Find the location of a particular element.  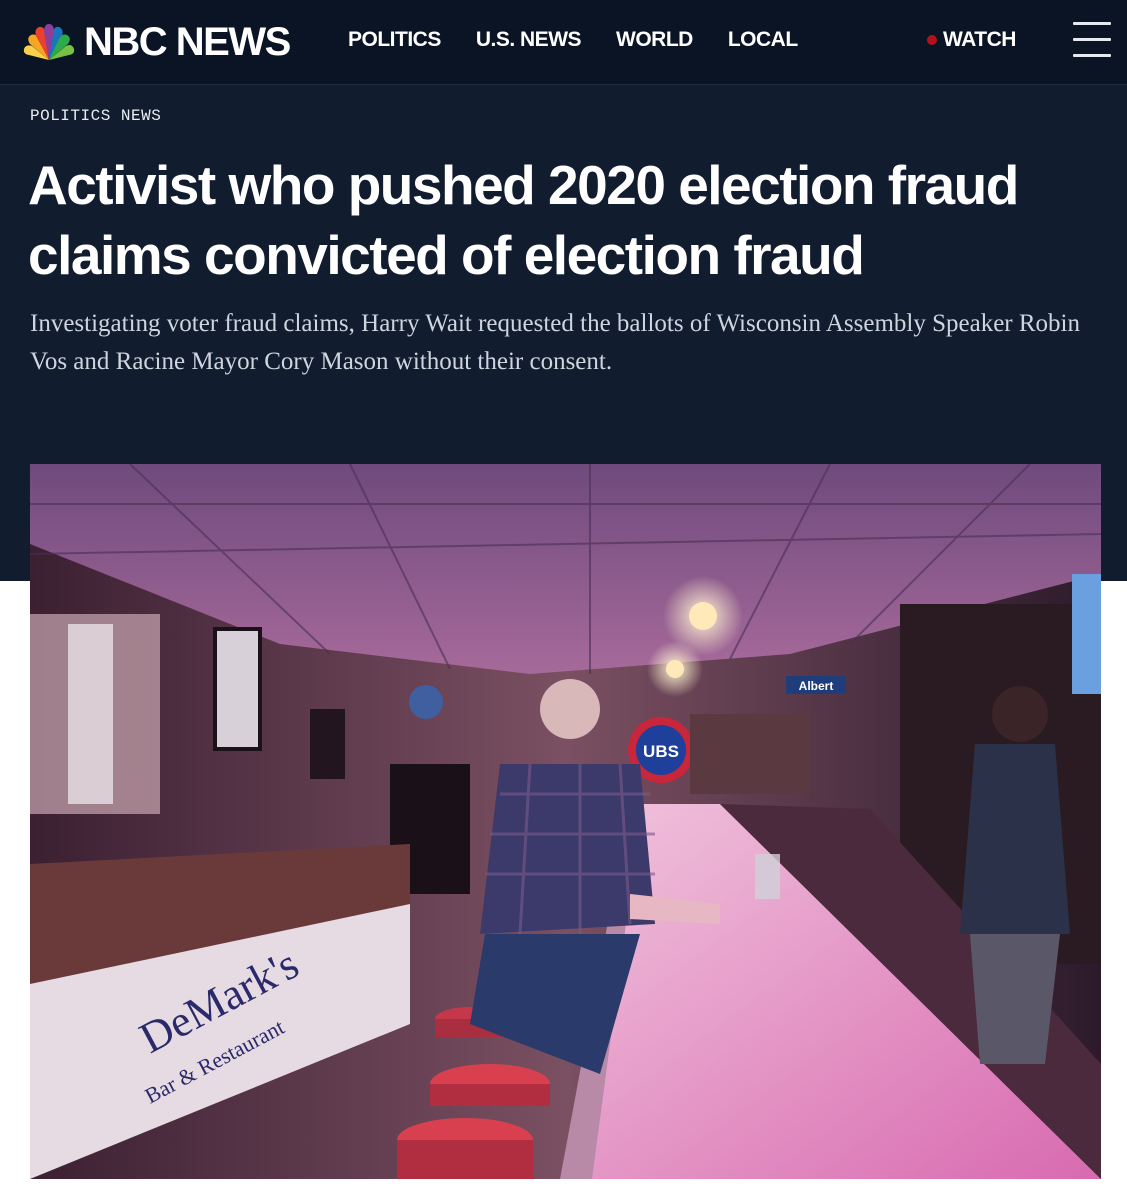

primary-nav: POLITICS U.S. NEWS WORLD LOCAL is located at coordinates (590, 40).